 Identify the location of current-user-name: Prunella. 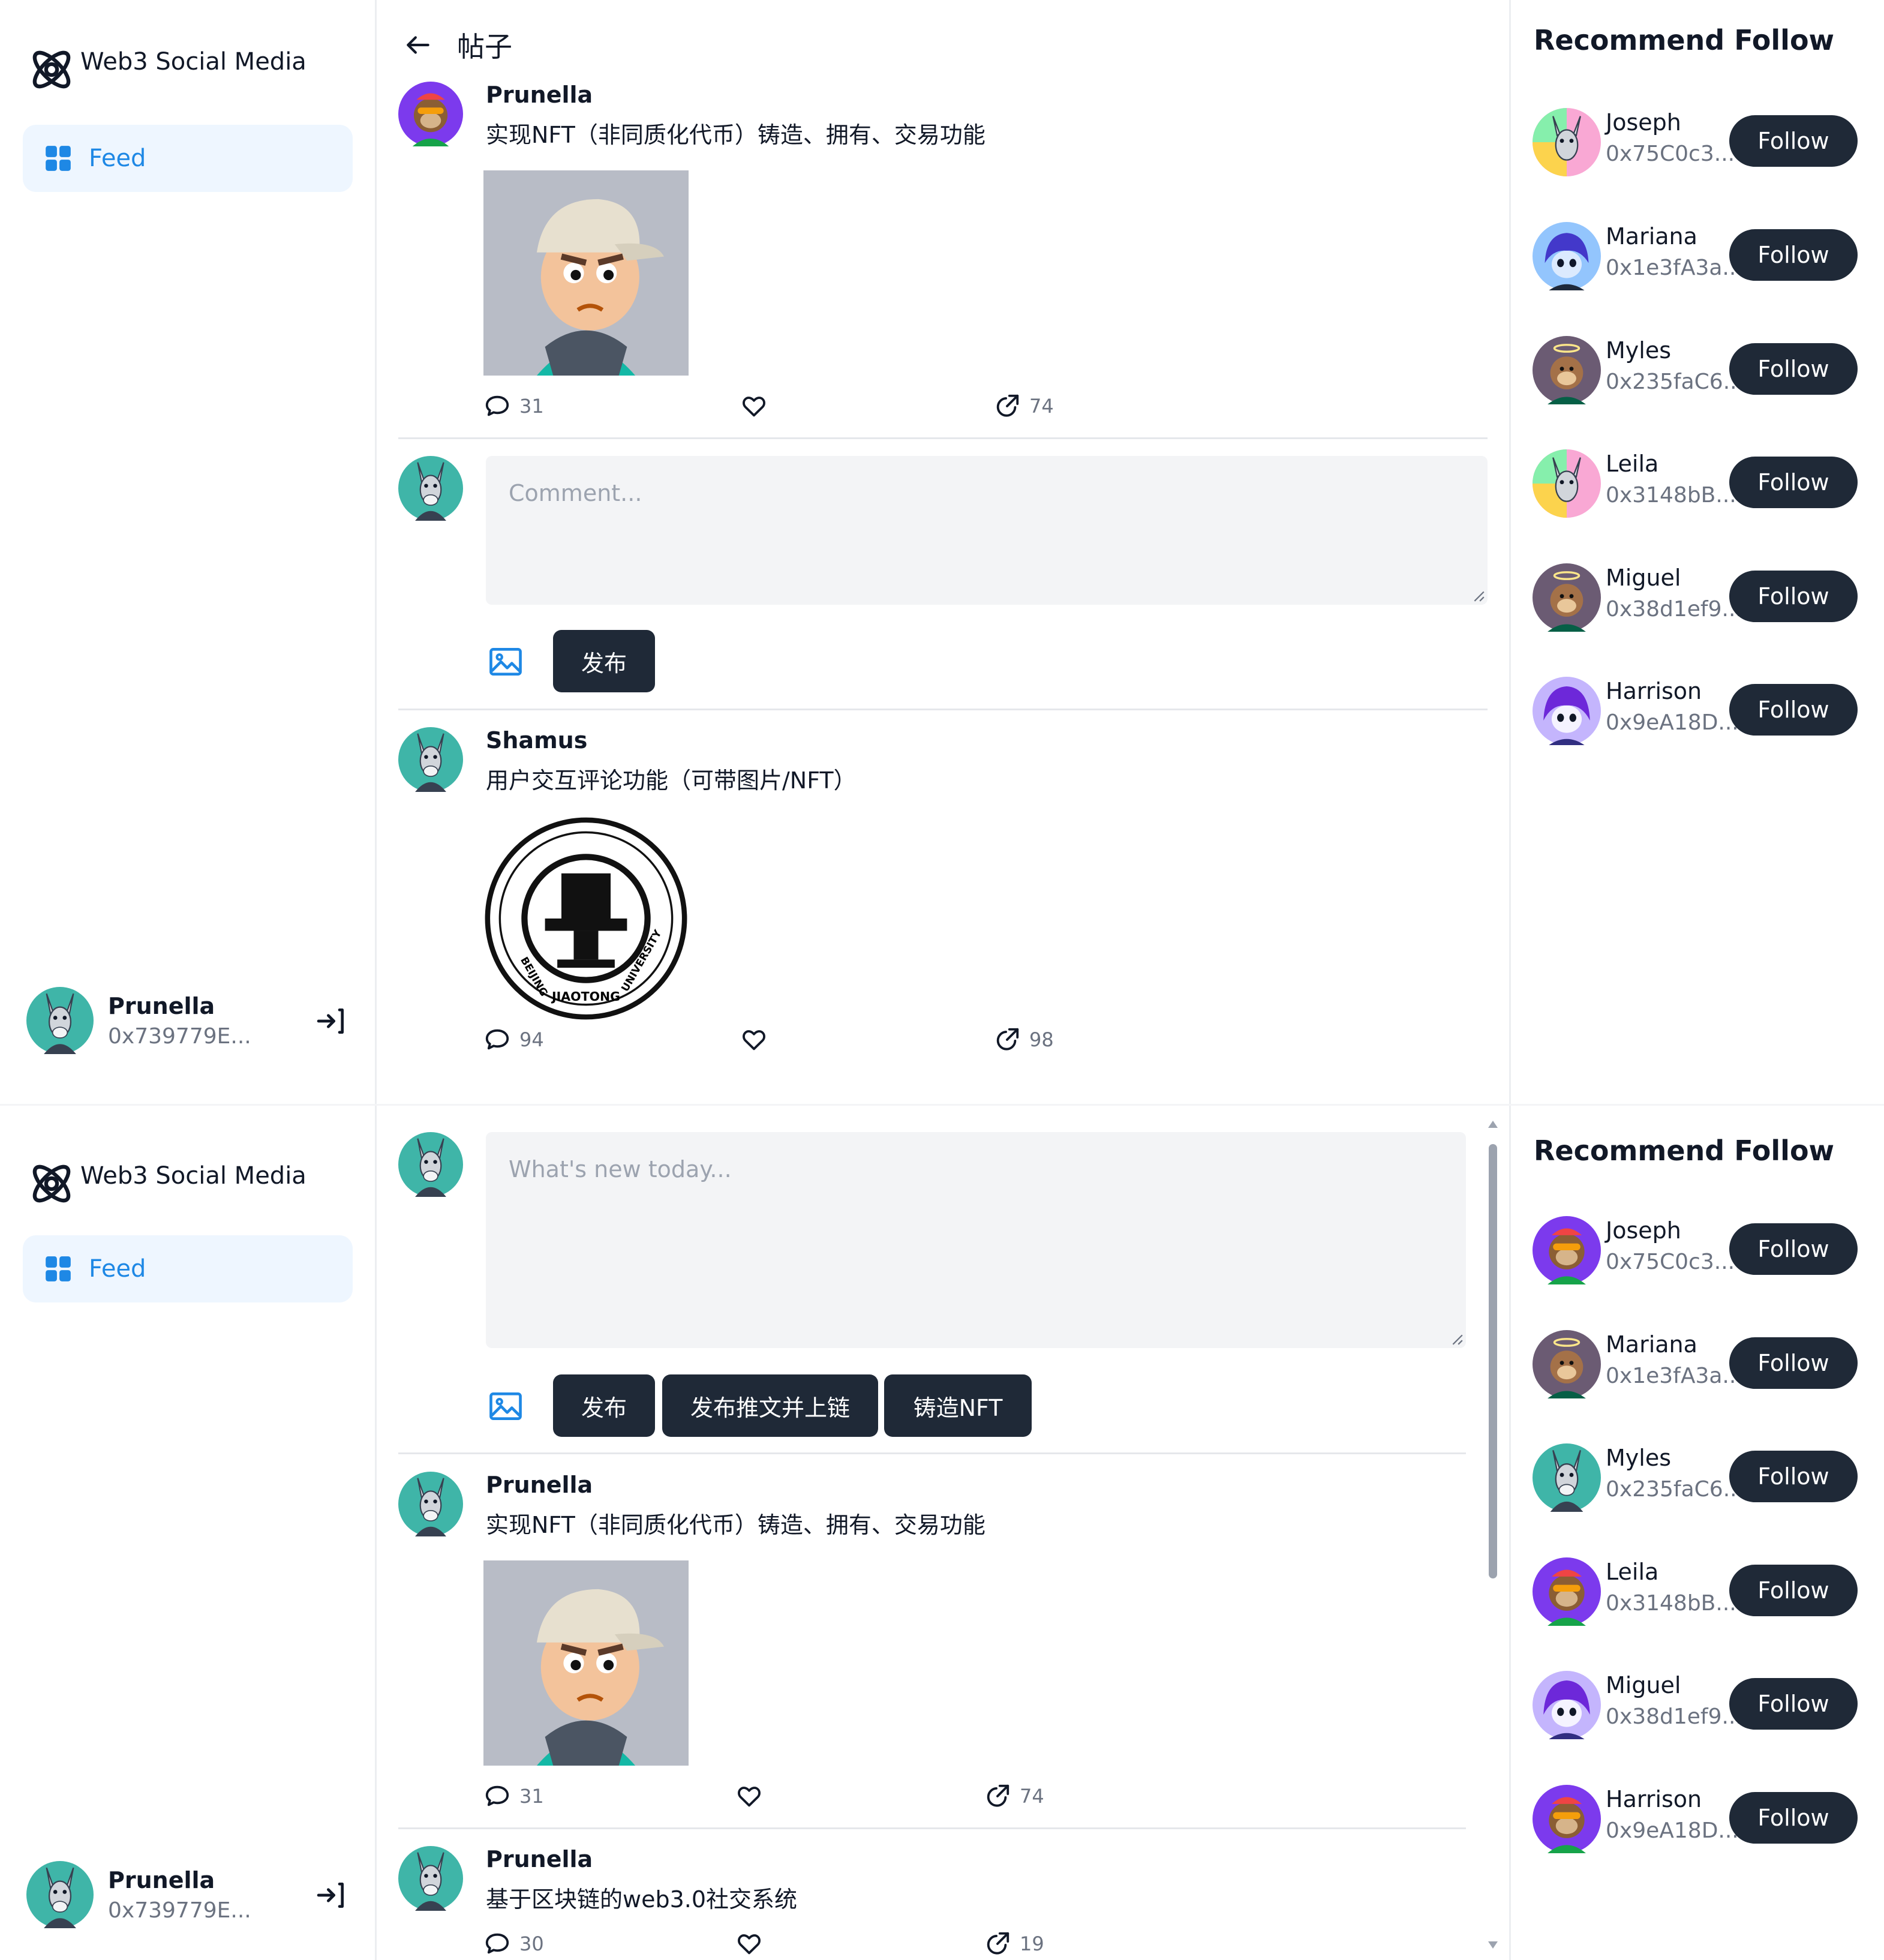
(161, 1005).